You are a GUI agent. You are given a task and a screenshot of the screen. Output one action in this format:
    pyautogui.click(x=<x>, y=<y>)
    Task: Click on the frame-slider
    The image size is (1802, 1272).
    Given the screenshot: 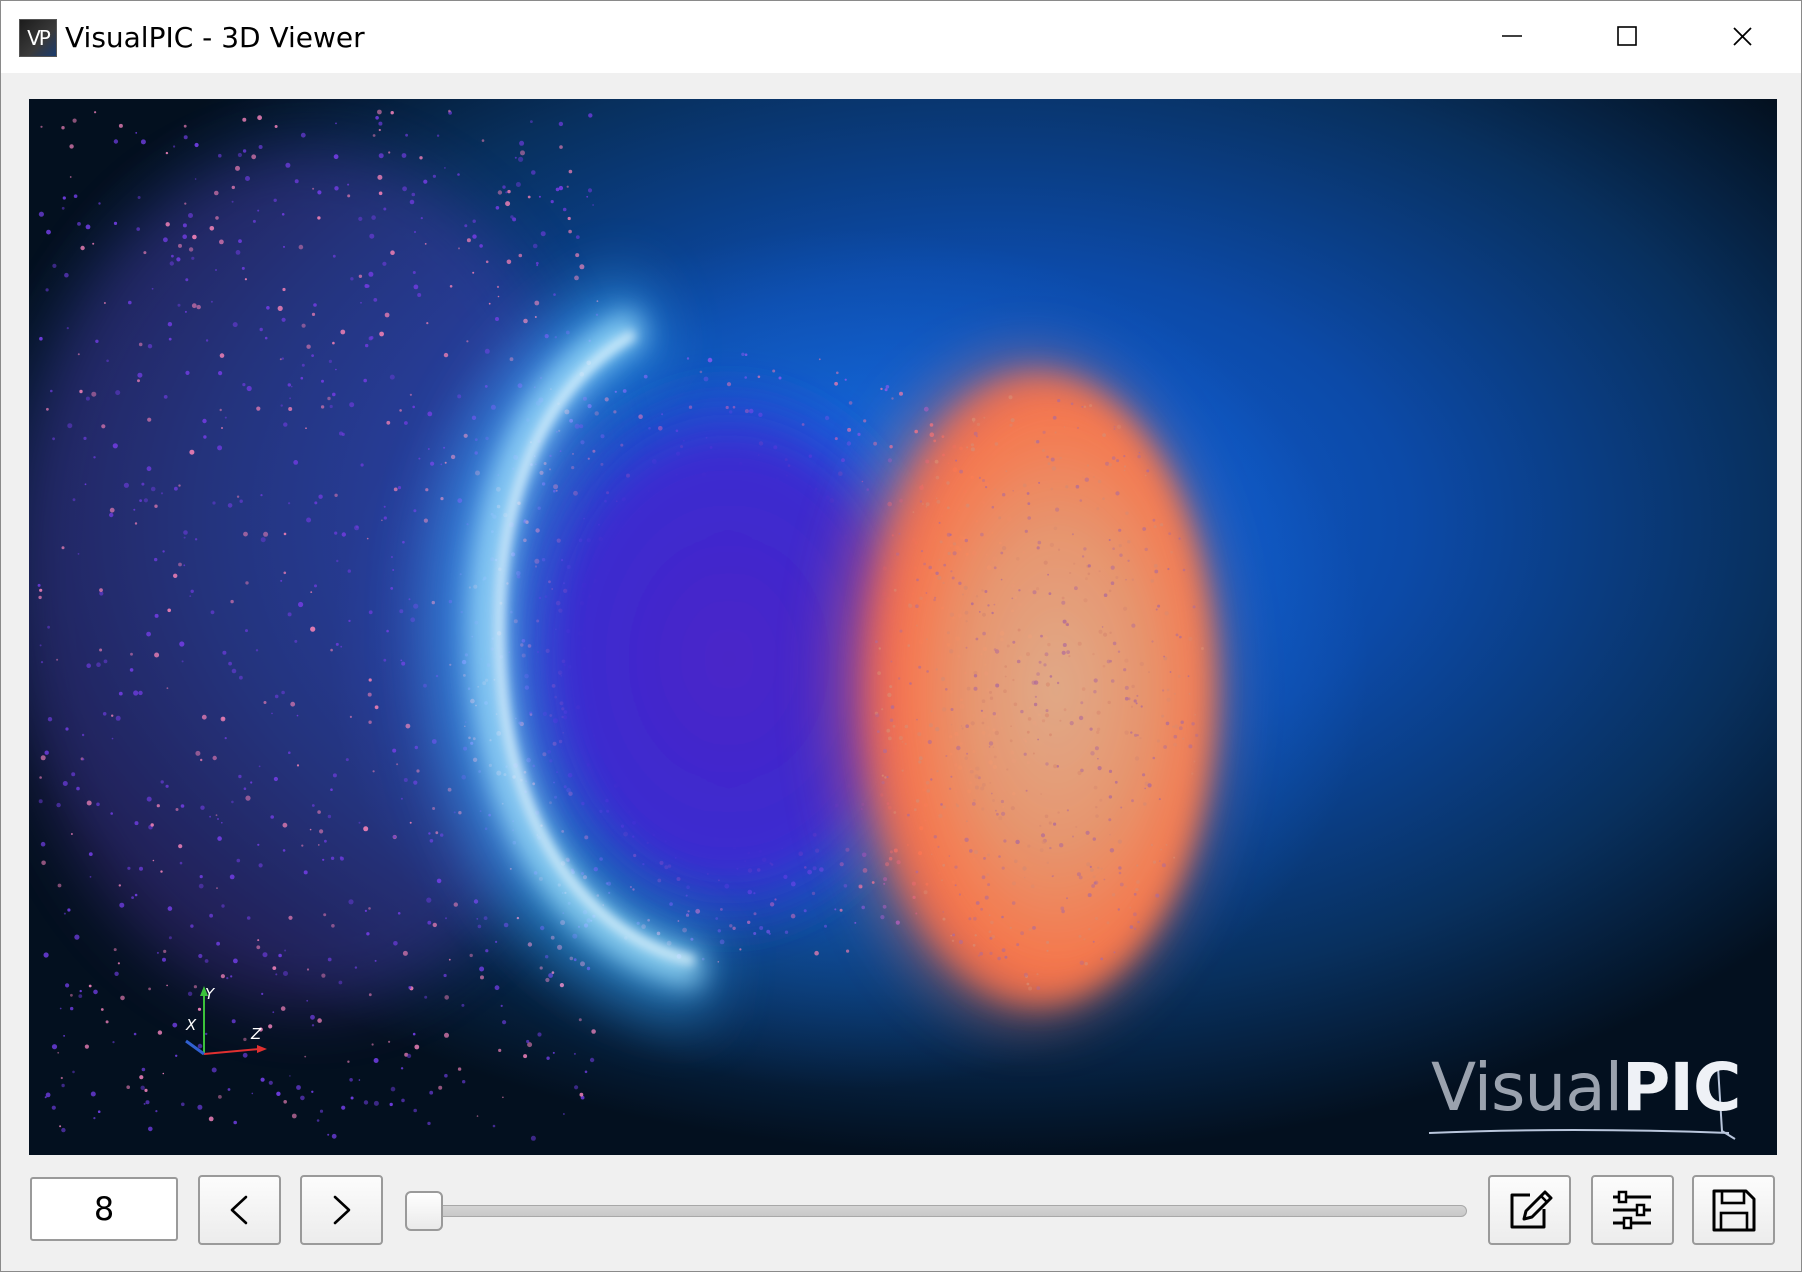 What is the action you would take?
    pyautogui.click(x=936, y=1211)
    